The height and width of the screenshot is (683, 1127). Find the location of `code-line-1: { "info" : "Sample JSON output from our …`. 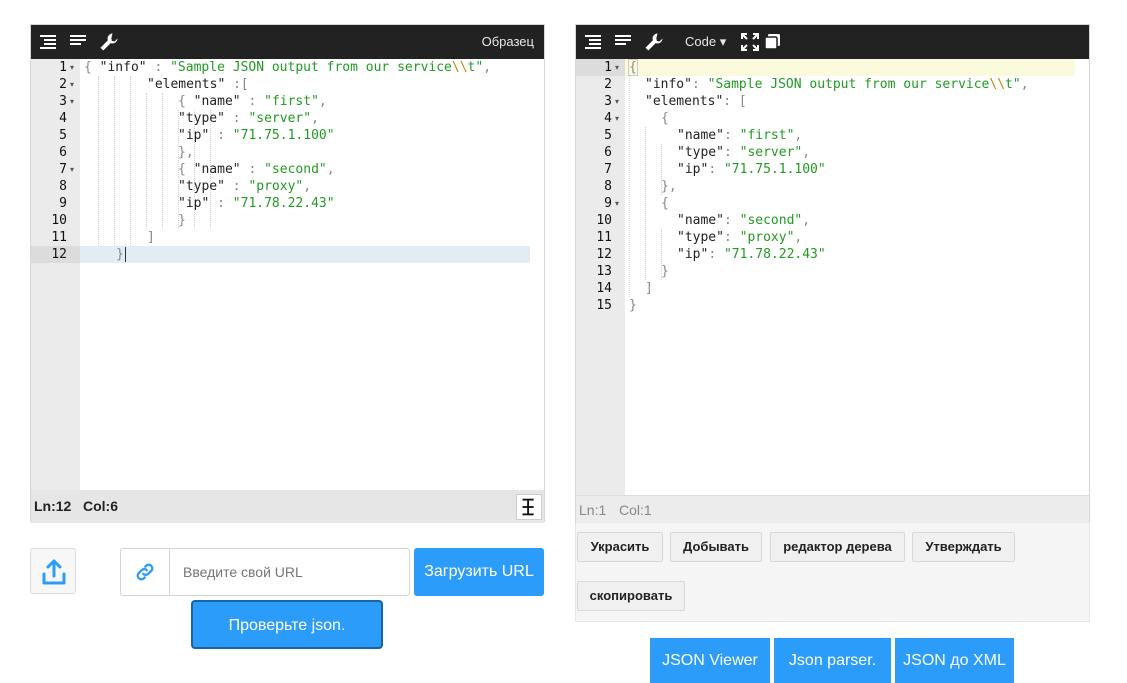

code-line-1: { "info" : "Sample JSON output from our … is located at coordinates (288, 67).